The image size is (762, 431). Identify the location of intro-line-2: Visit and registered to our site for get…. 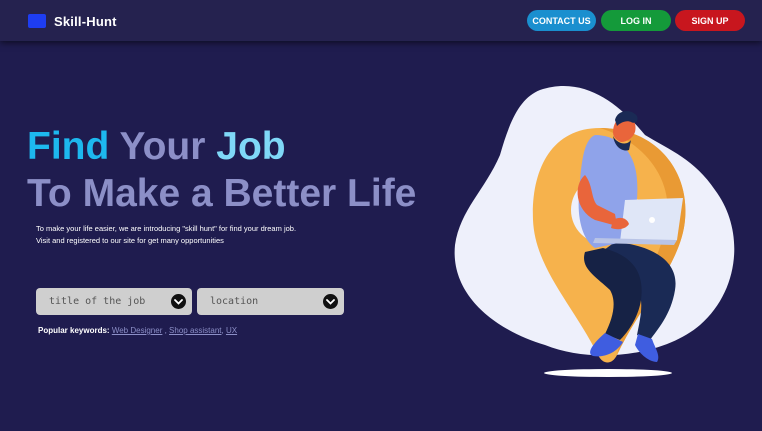
(130, 240).